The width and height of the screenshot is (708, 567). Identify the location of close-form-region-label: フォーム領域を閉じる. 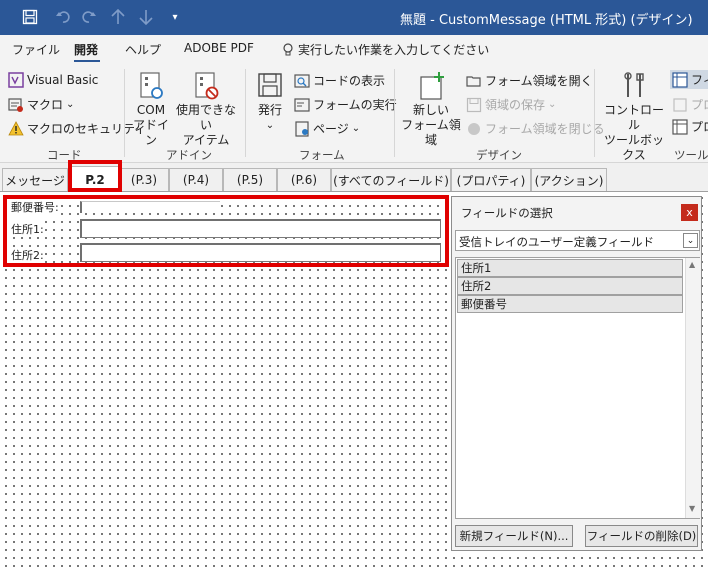
(545, 129).